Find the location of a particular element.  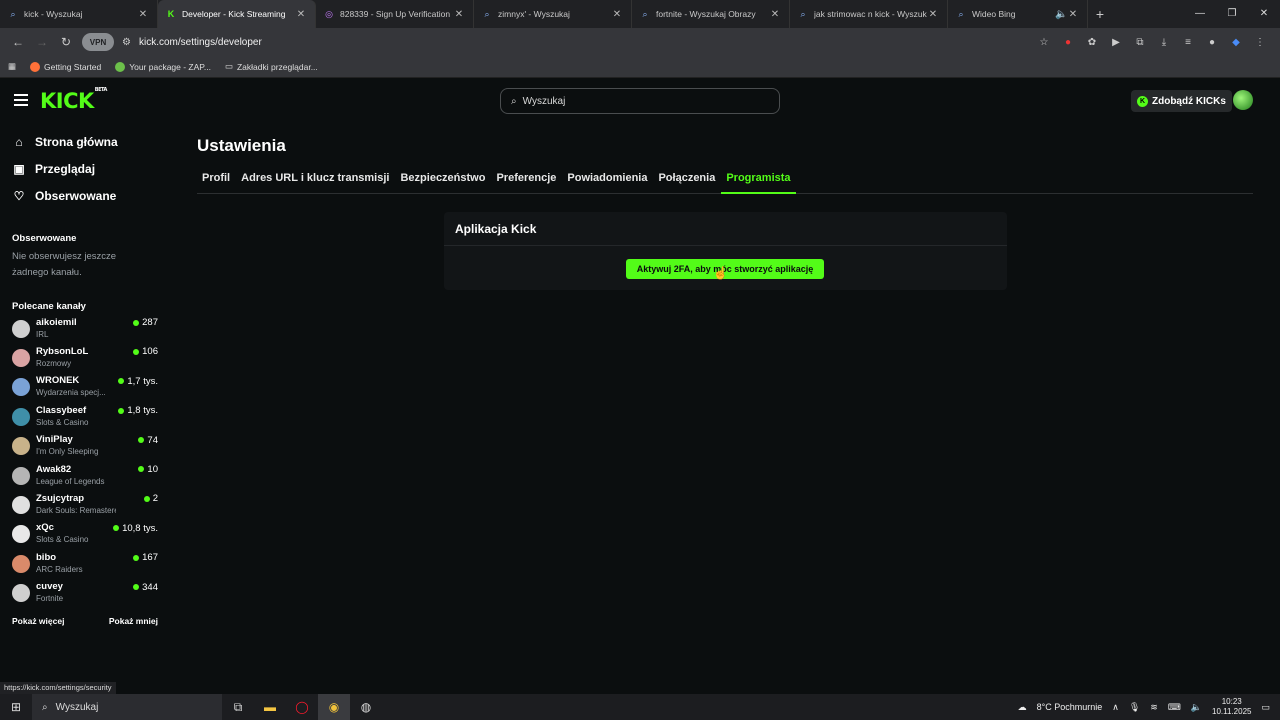

chevron-up-icon: ∧ is located at coordinates (1115, 707).